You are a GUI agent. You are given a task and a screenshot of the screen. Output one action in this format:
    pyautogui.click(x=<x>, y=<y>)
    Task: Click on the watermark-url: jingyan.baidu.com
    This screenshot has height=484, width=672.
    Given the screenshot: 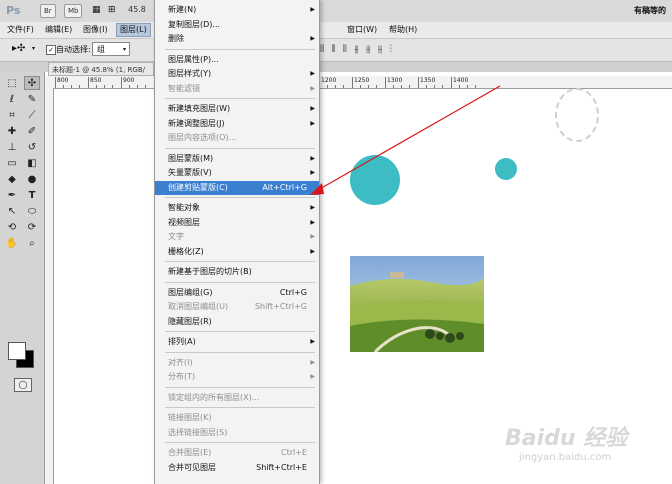 What is the action you would take?
    pyautogui.click(x=565, y=457)
    